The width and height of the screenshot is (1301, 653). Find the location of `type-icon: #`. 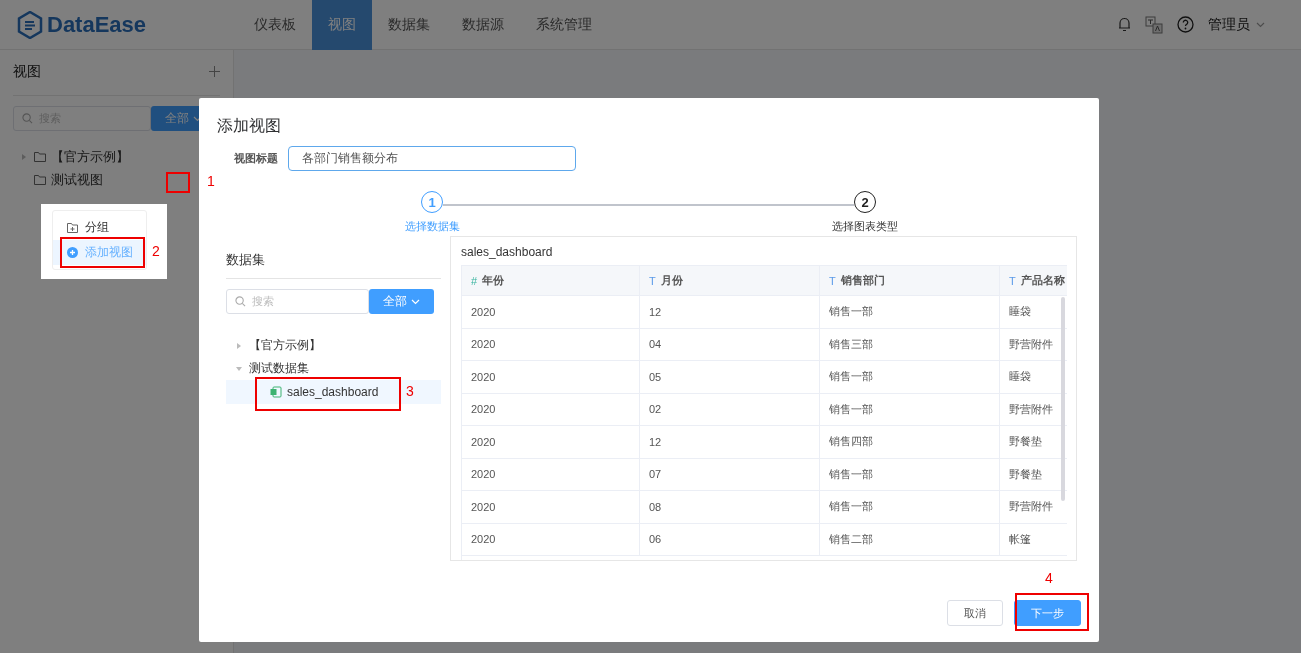

type-icon: # is located at coordinates (474, 280).